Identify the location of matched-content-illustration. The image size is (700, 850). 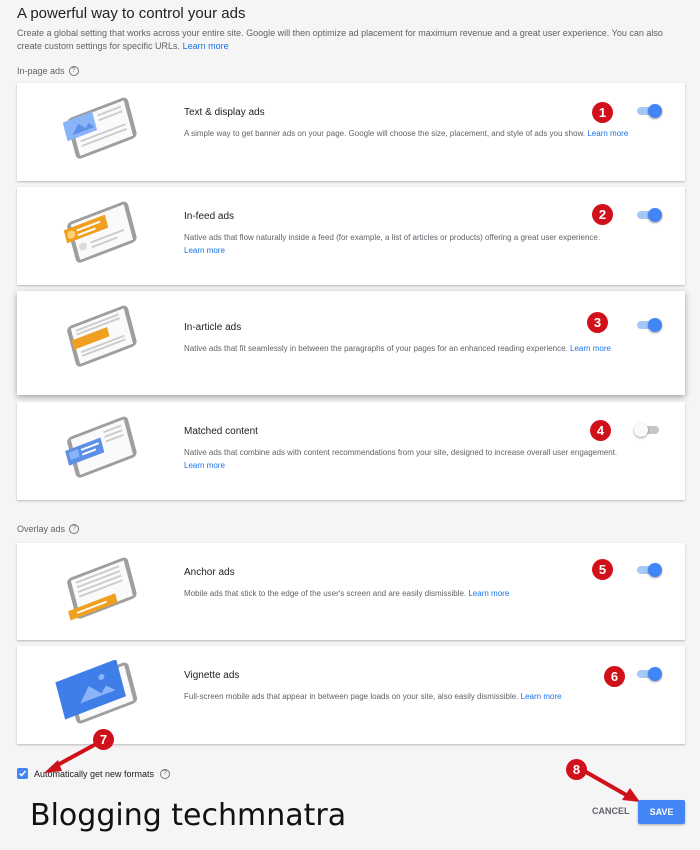
(101, 447).